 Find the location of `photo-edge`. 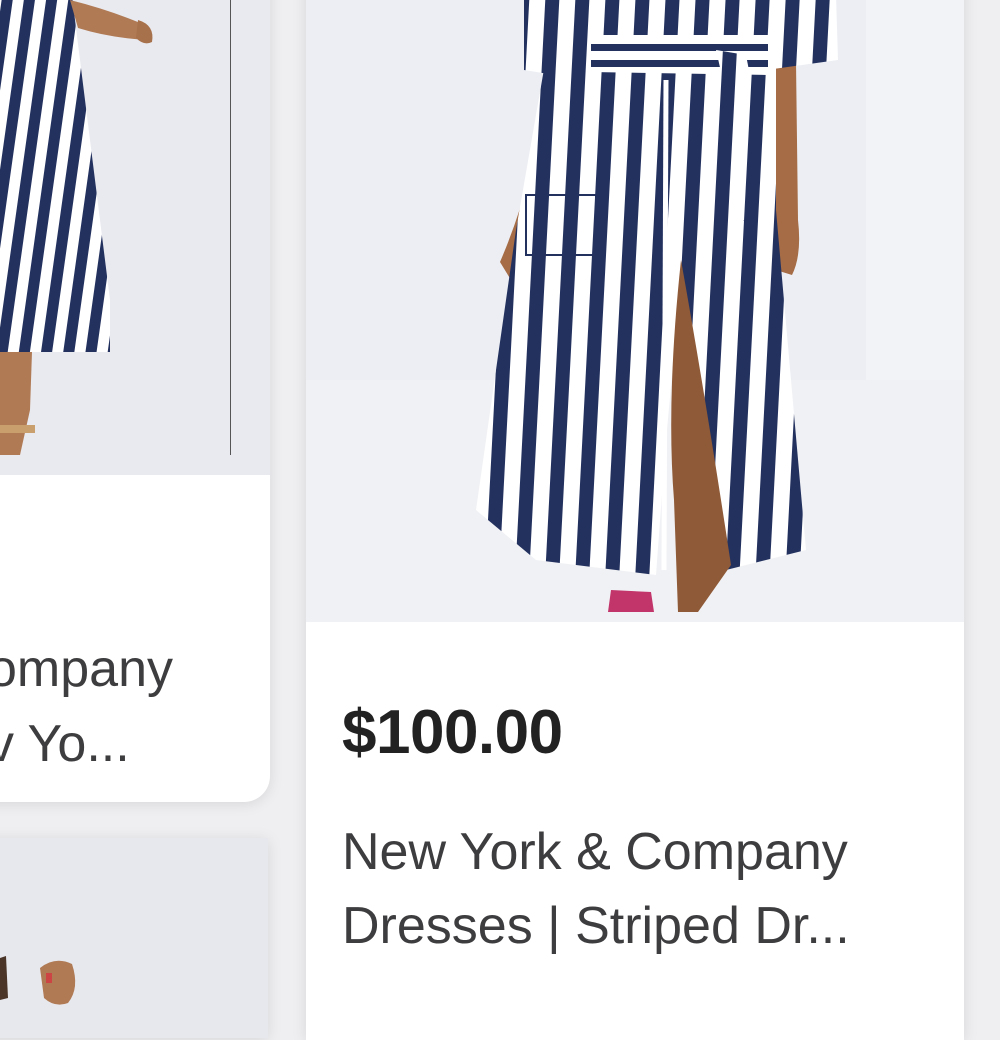

photo-edge is located at coordinates (230, 227).